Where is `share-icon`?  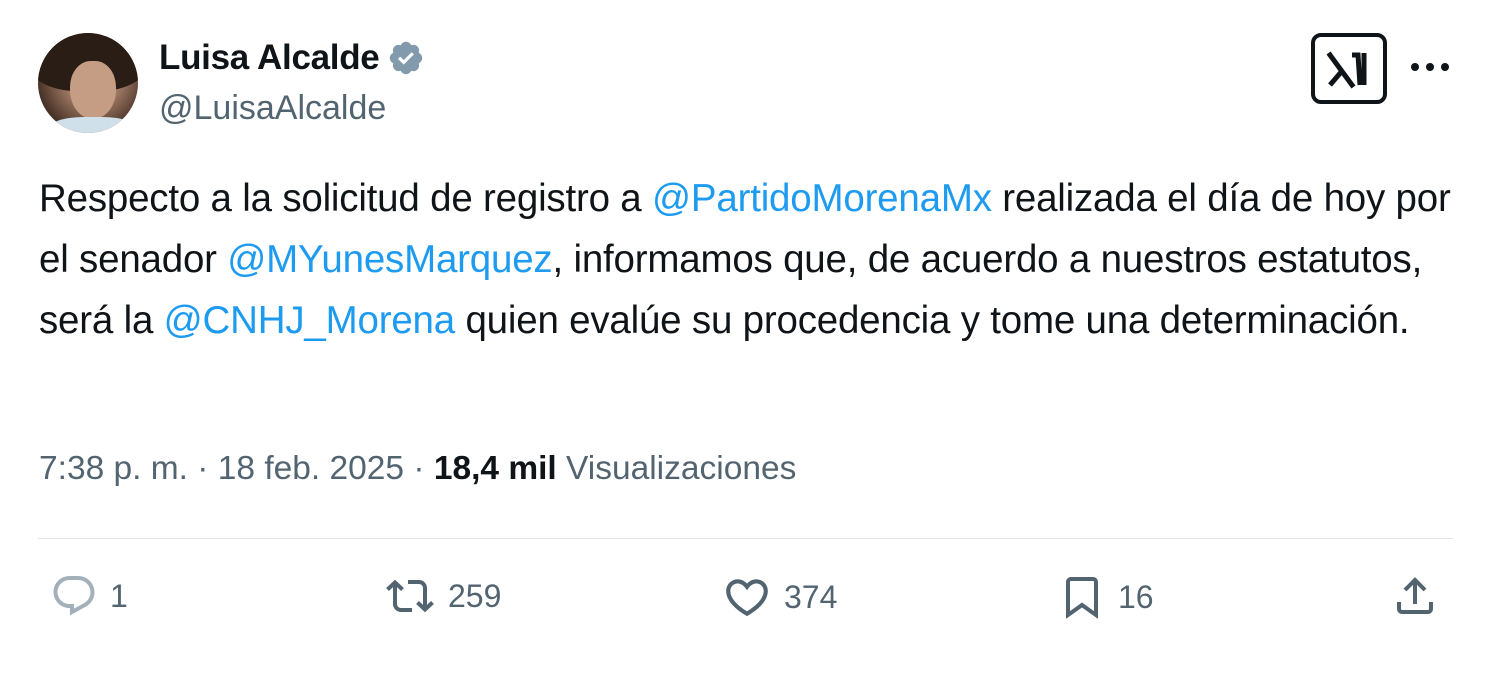 share-icon is located at coordinates (1415, 595).